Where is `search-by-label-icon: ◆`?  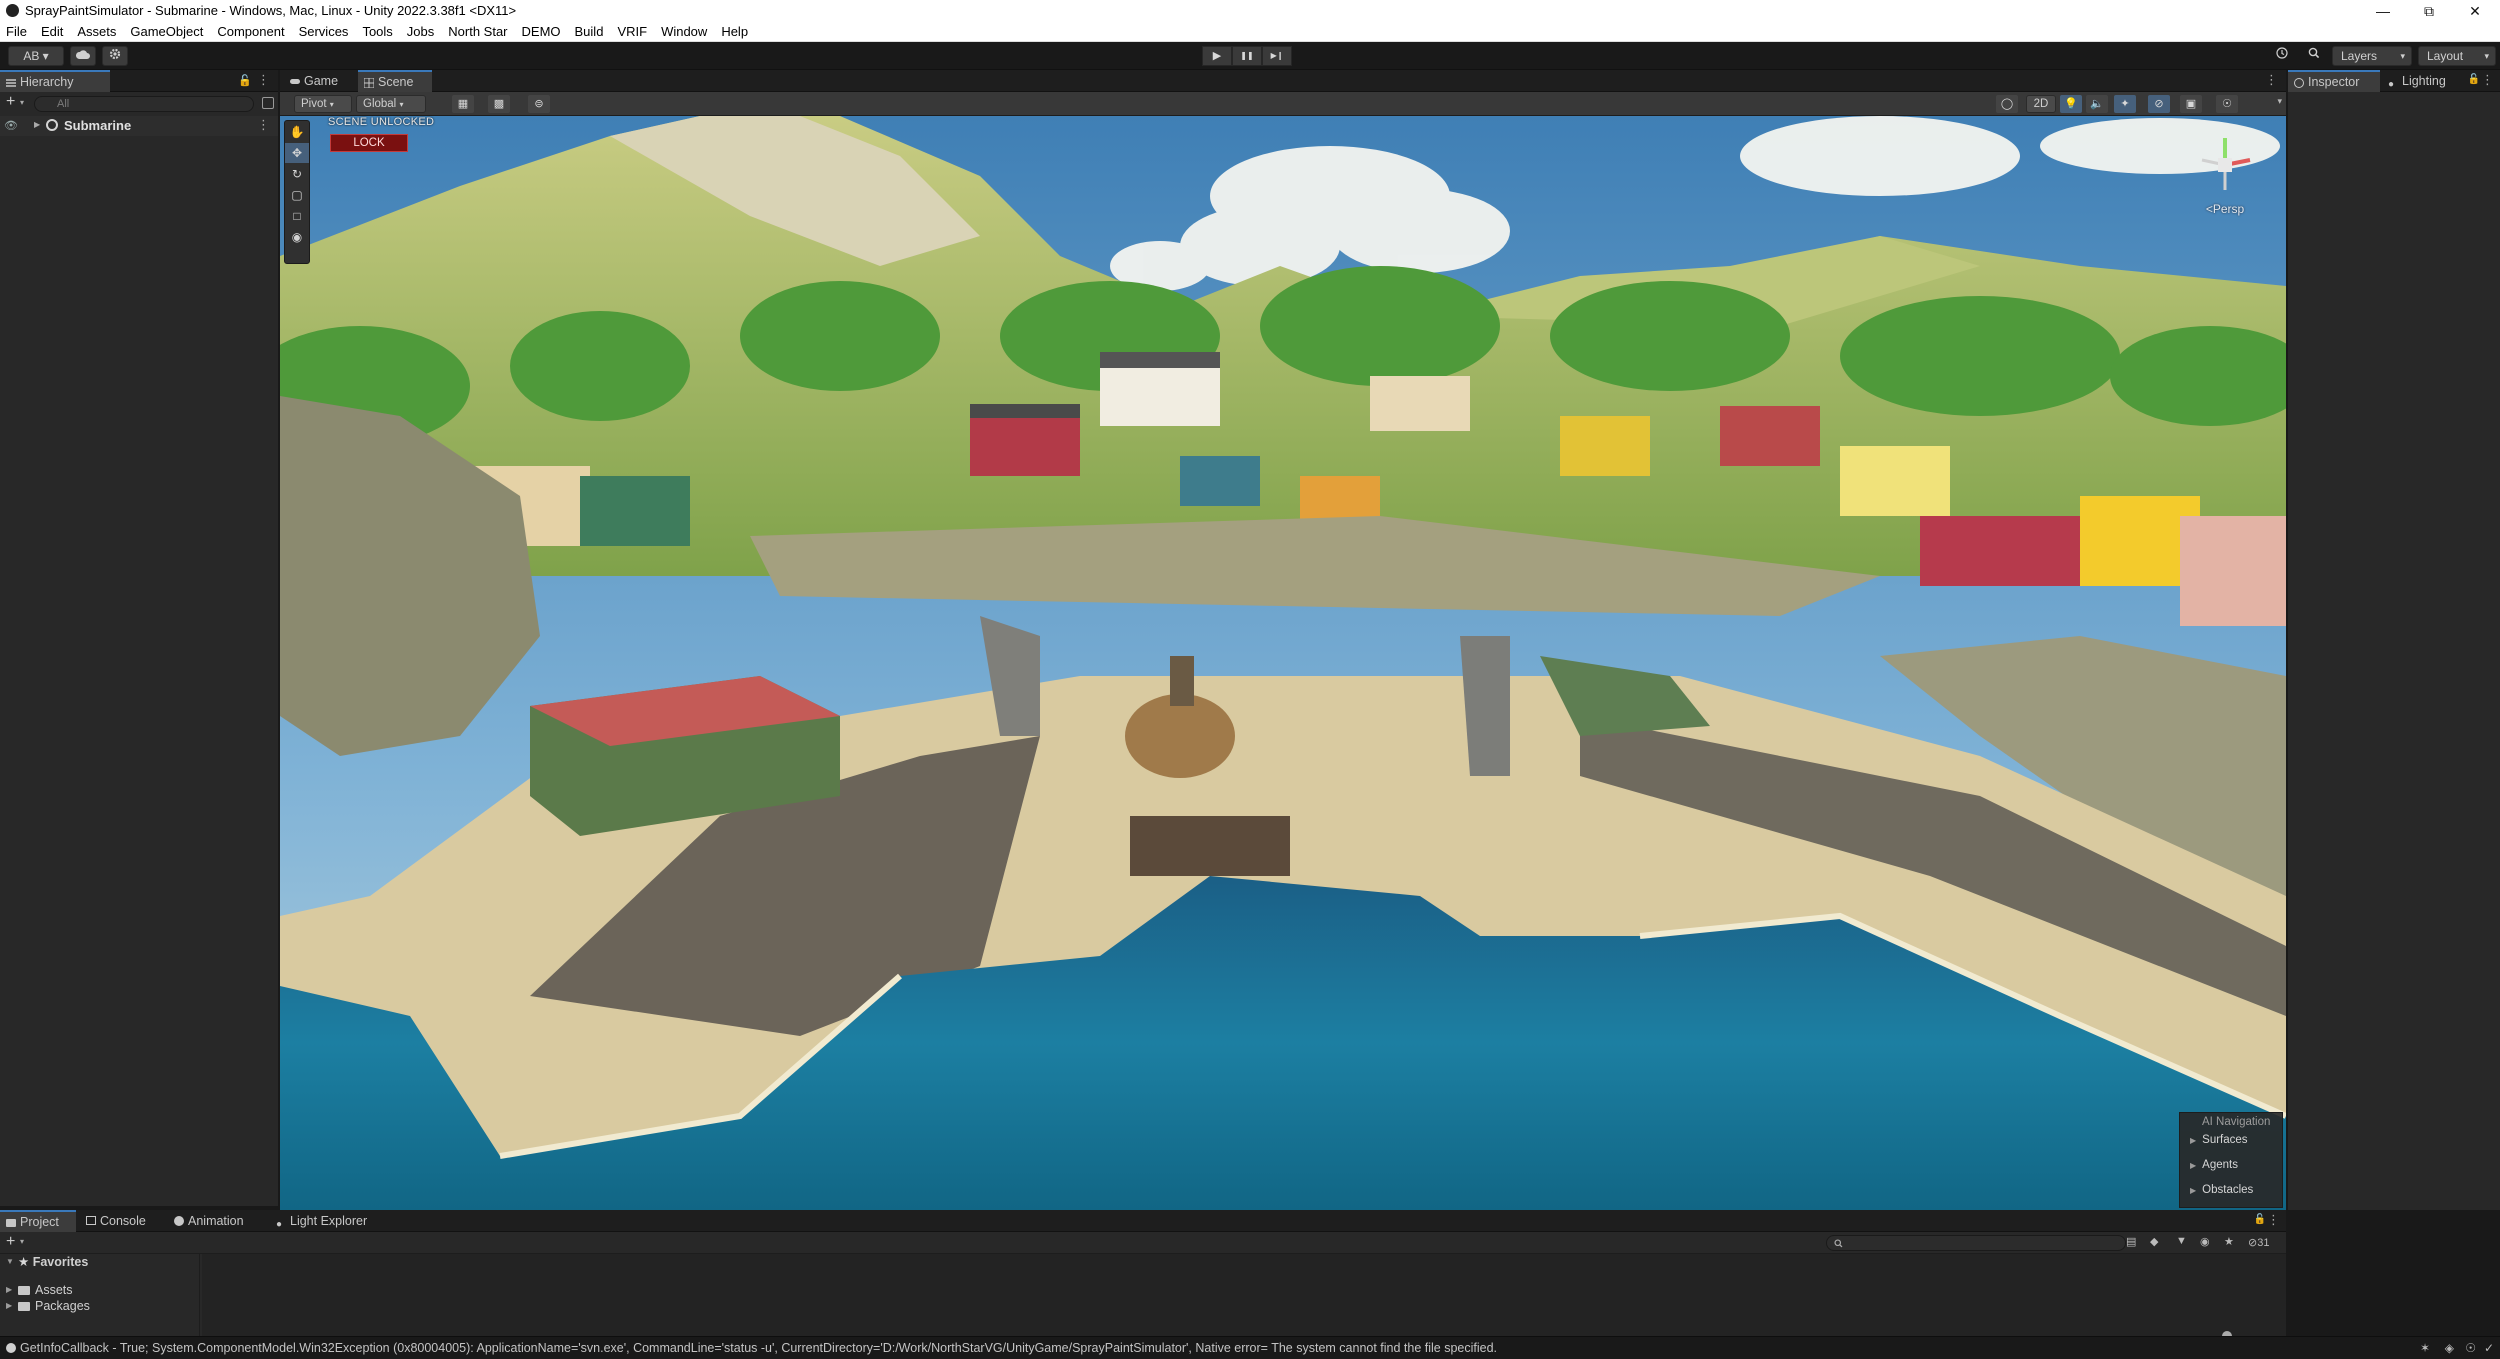 search-by-label-icon: ◆ is located at coordinates (2154, 1241).